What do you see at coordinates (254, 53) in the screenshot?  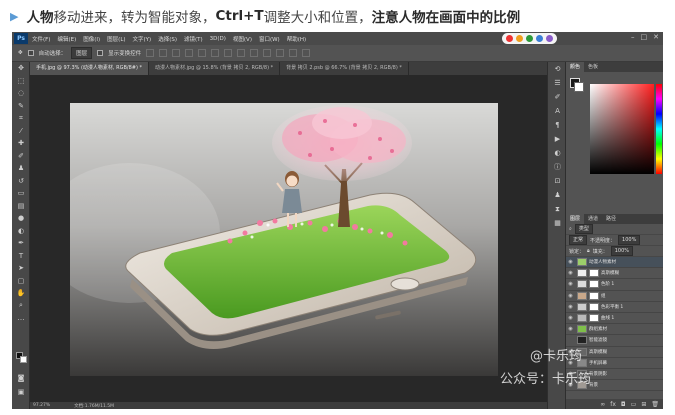 I see `distribute-bottom-icon` at bounding box center [254, 53].